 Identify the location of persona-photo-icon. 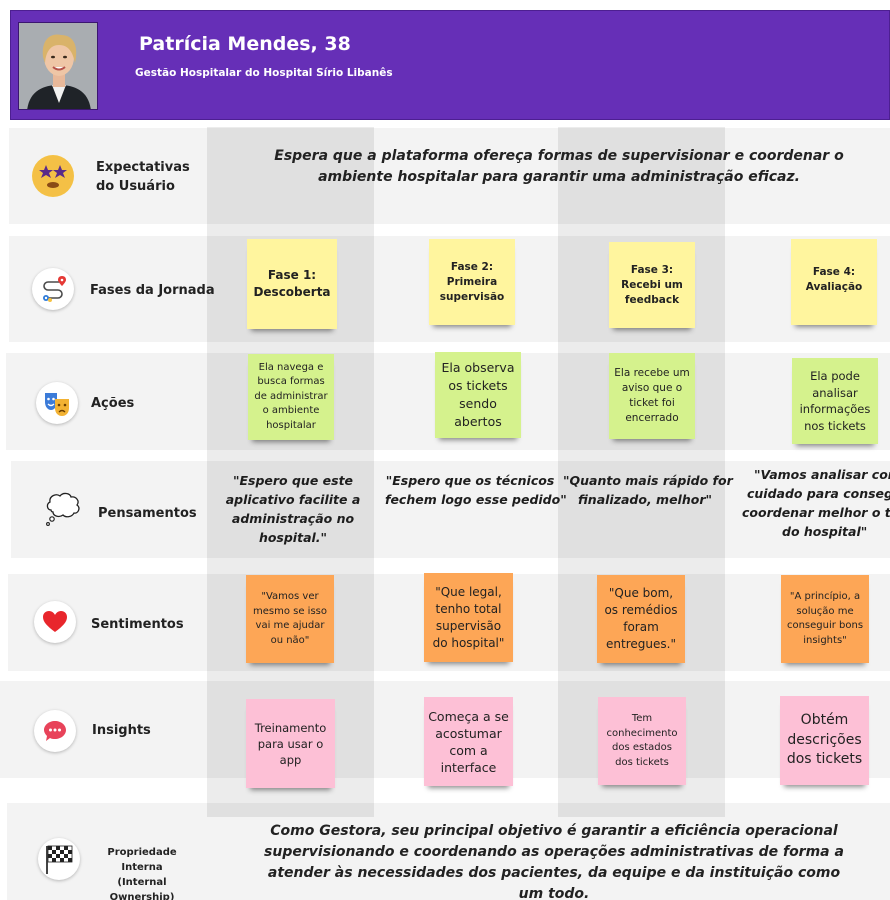
(58, 66).